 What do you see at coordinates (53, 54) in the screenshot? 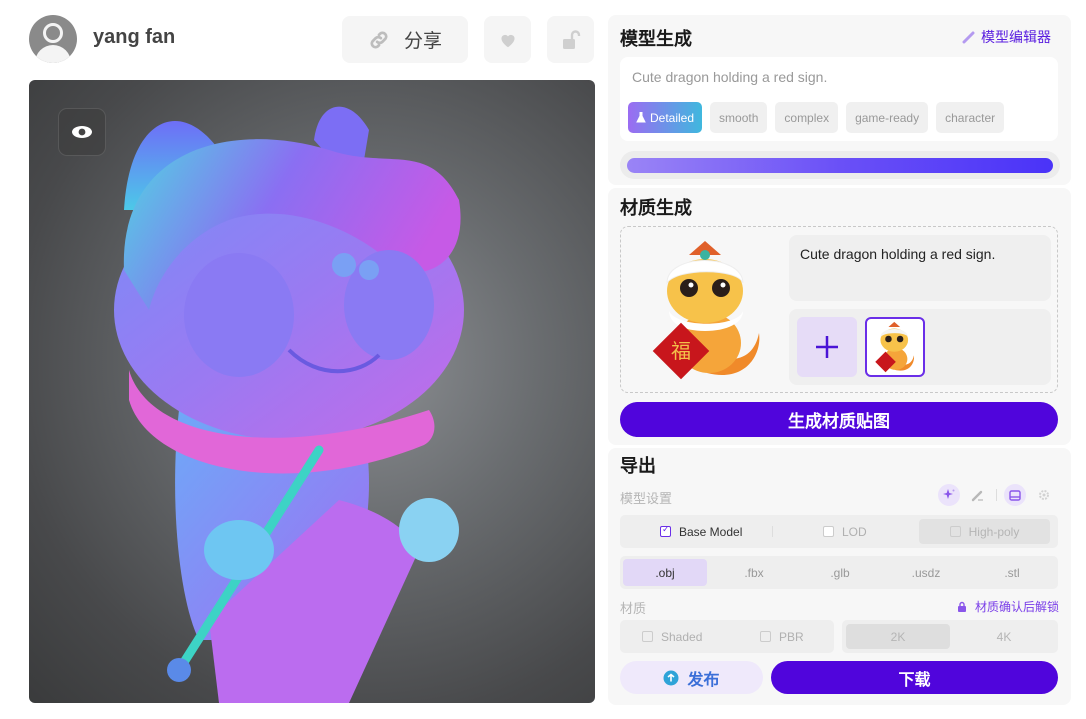
I see `avatar-body-shape` at bounding box center [53, 54].